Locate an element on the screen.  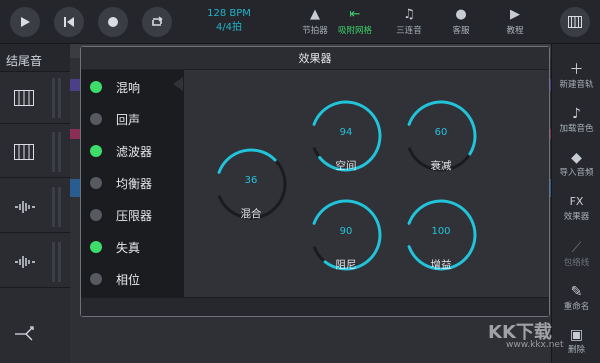
effect-item-equalizer: 均衡器 is located at coordinates (132, 183).